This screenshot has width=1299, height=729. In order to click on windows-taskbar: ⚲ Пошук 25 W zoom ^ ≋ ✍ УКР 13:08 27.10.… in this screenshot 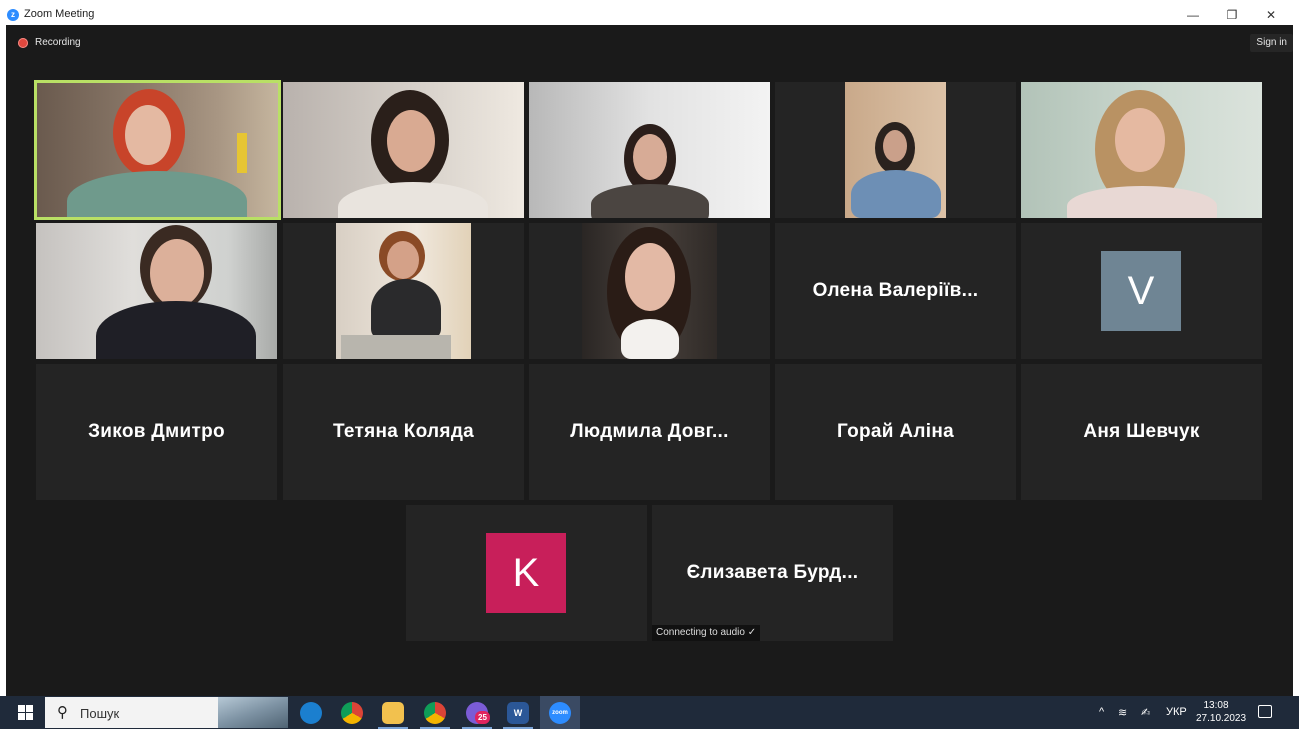, I will do `click(649, 712)`.